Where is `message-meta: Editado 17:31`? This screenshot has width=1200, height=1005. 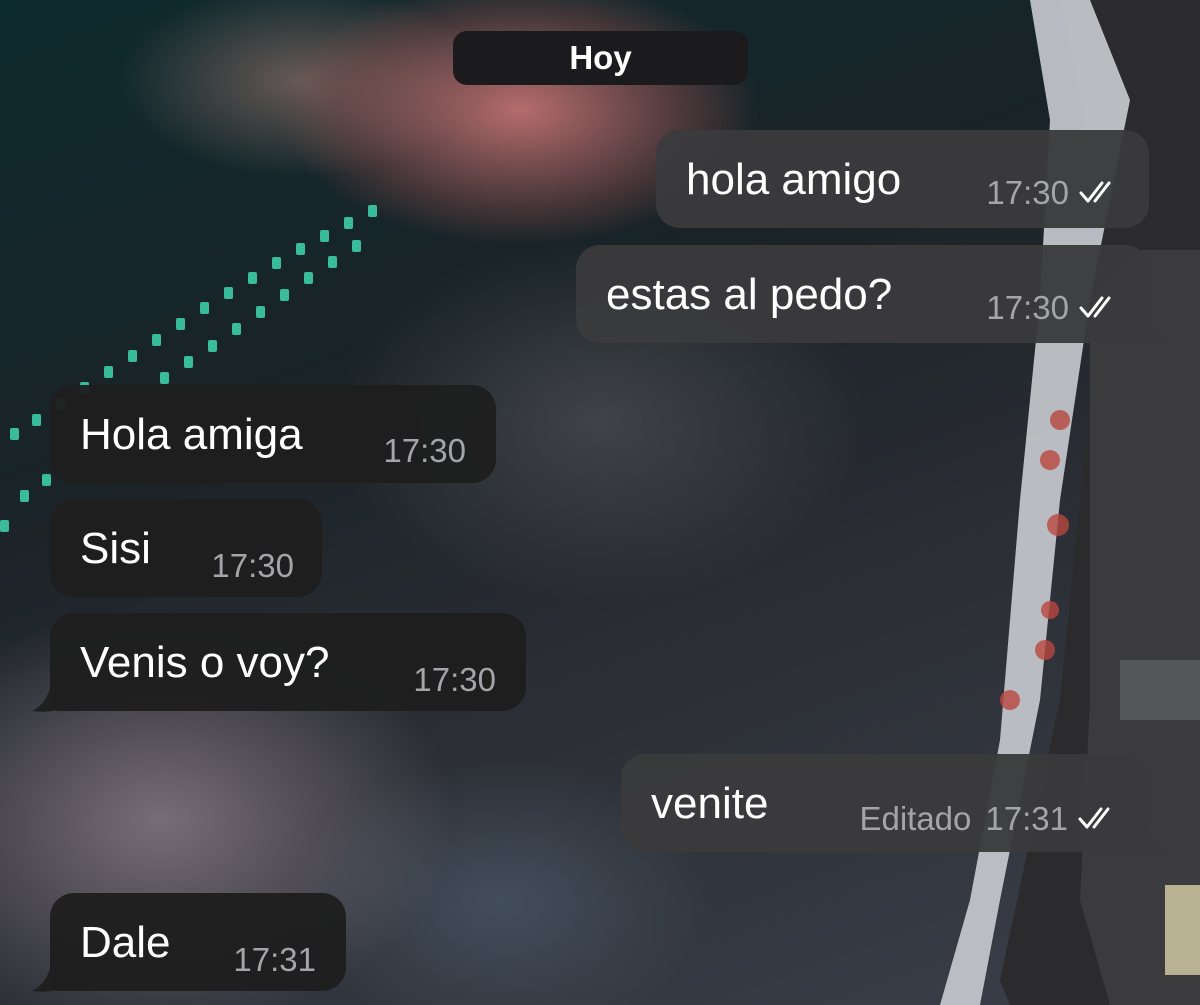
message-meta: Editado 17:31 is located at coordinates (990, 818).